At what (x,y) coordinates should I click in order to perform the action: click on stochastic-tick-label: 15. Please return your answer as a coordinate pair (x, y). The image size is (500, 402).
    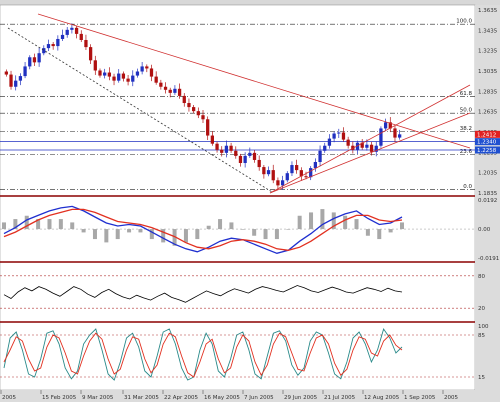
    Looking at the image, I should click on (481, 378).